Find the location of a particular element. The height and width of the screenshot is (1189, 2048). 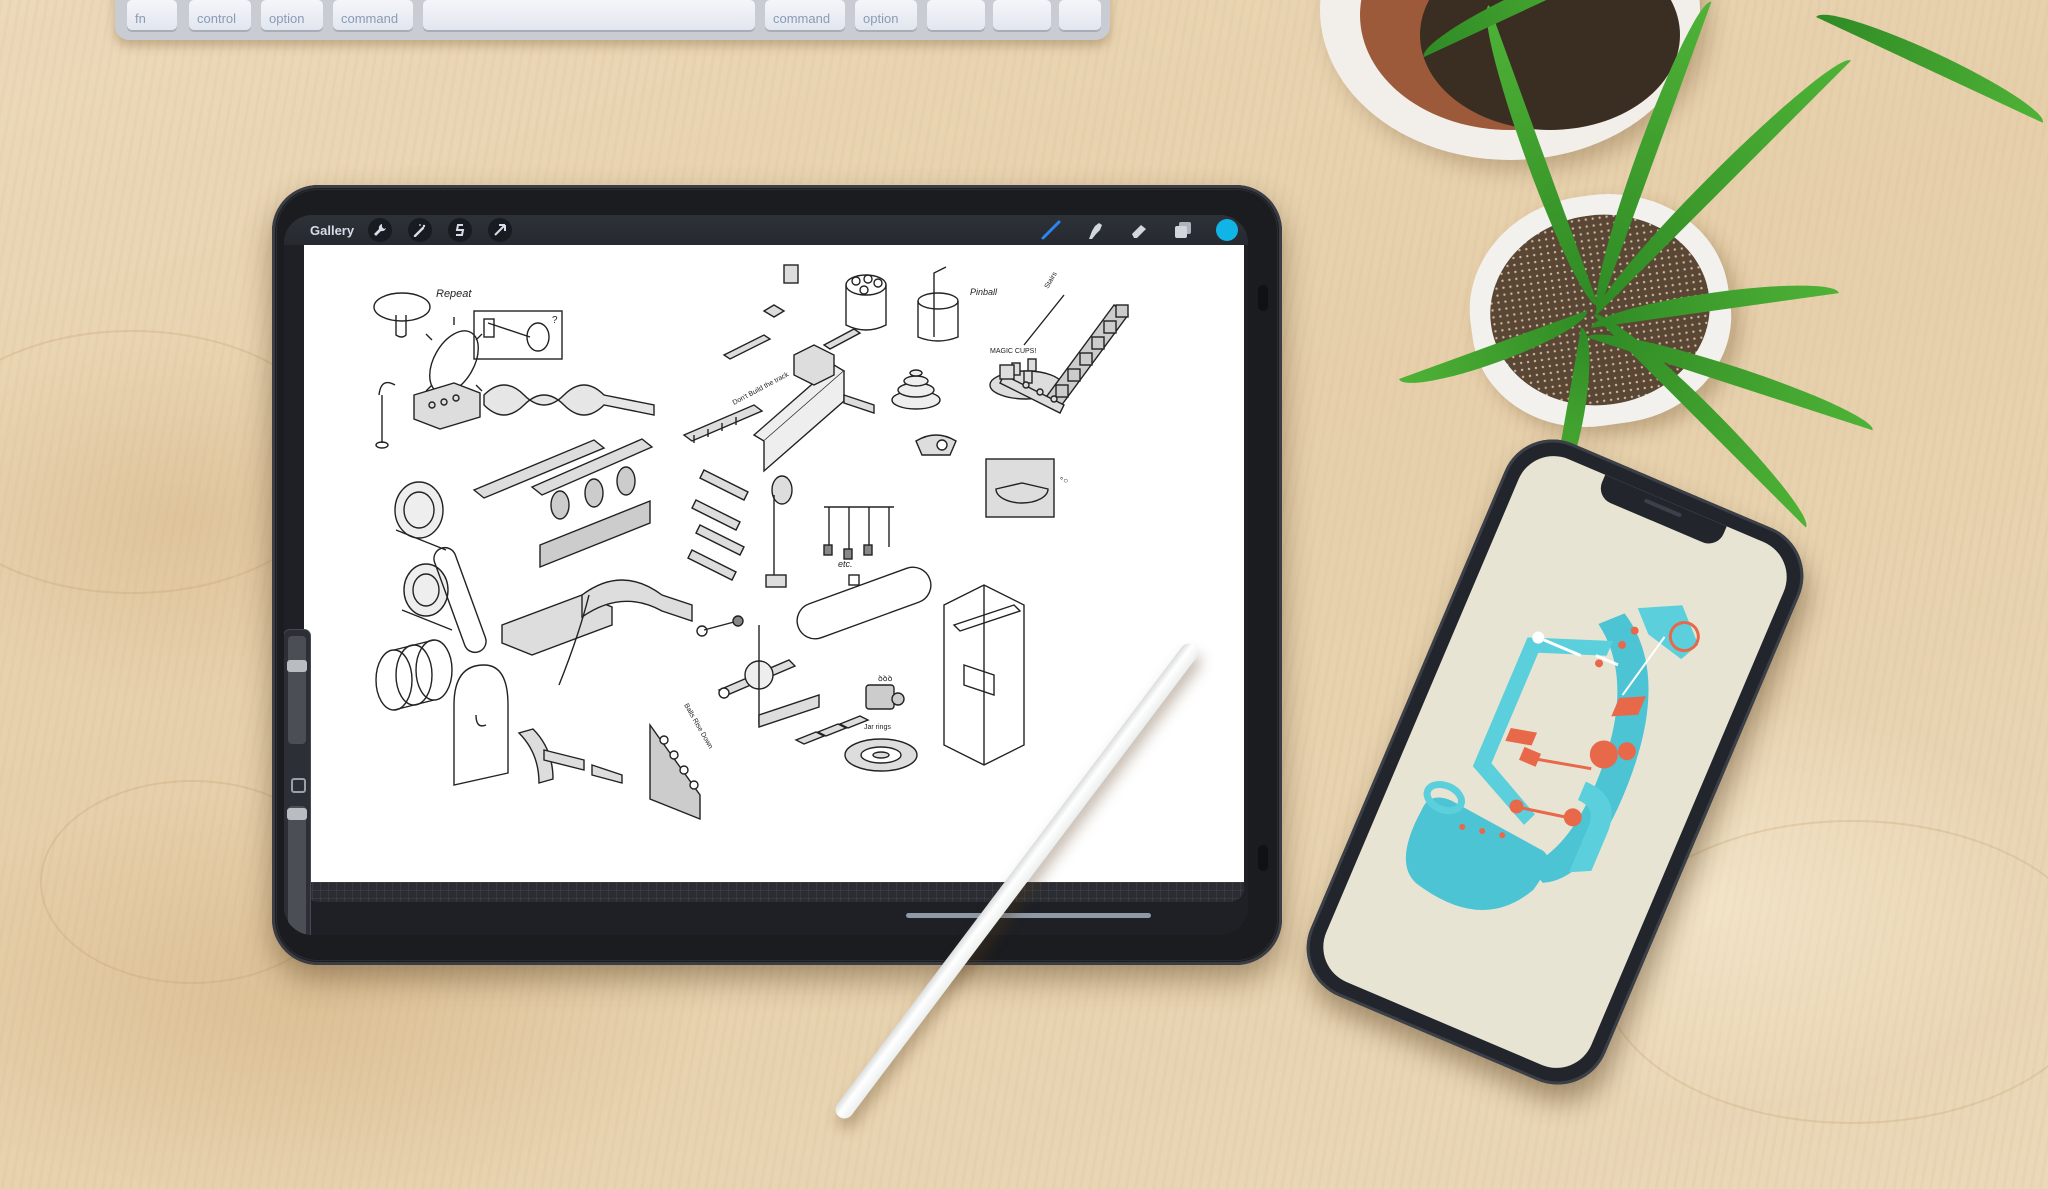

key-fn: fn is located at coordinates (152, 15).